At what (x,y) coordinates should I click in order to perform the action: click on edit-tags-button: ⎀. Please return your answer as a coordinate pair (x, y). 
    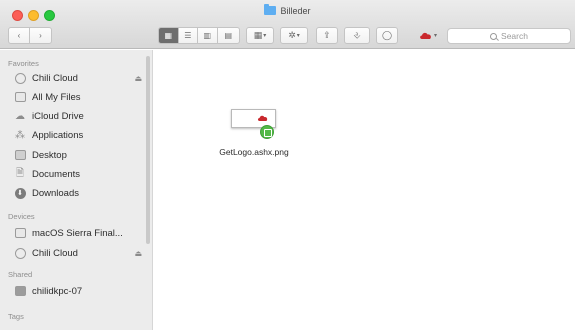
    Looking at the image, I should click on (357, 35).